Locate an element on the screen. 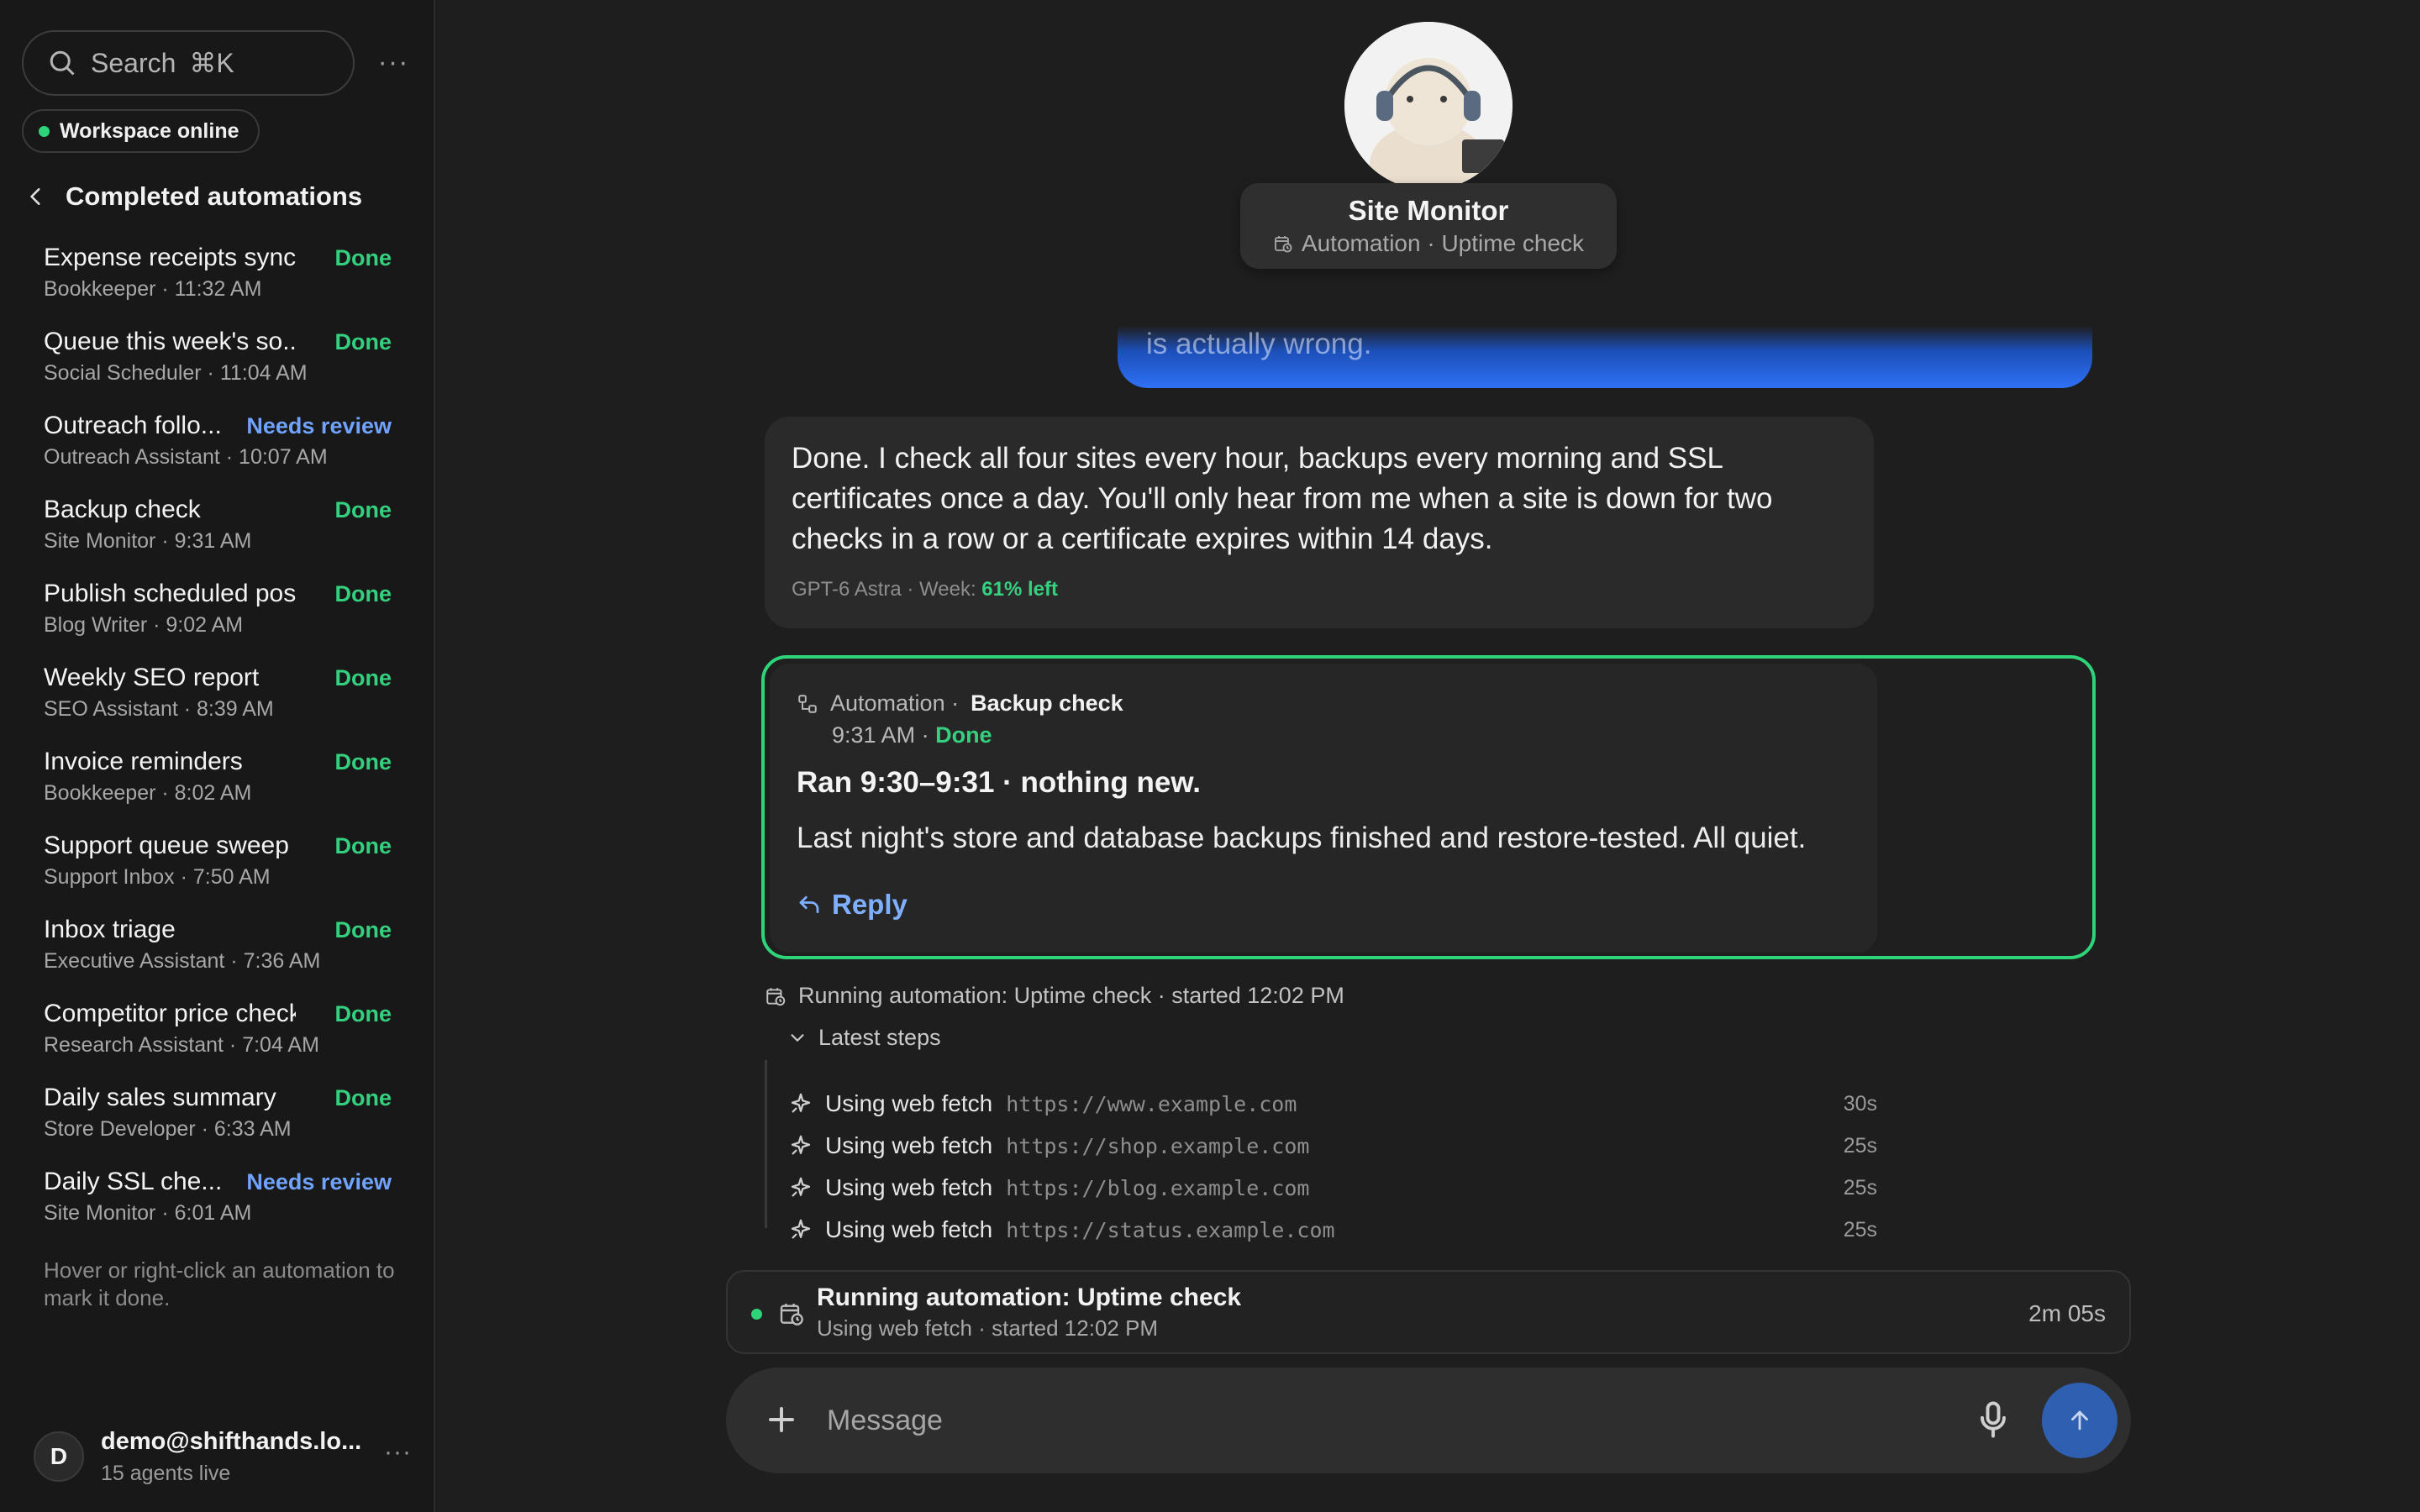  latest-steps-label: Latest steps is located at coordinates (879, 1037).